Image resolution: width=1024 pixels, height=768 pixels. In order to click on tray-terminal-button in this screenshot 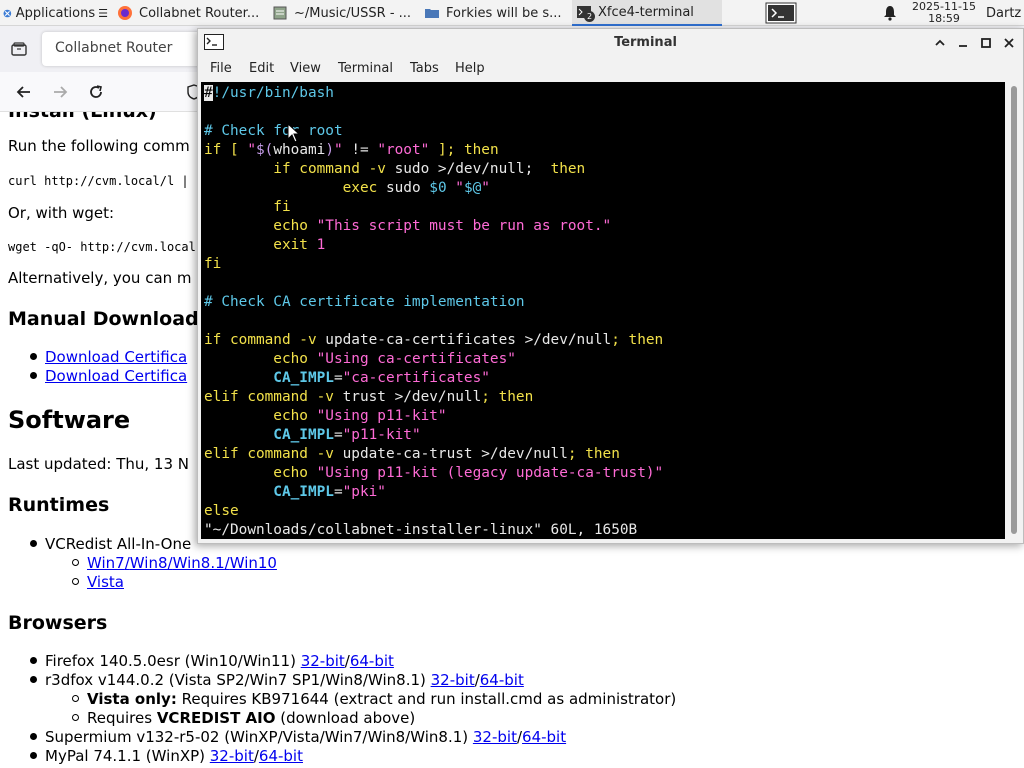, I will do `click(781, 13)`.